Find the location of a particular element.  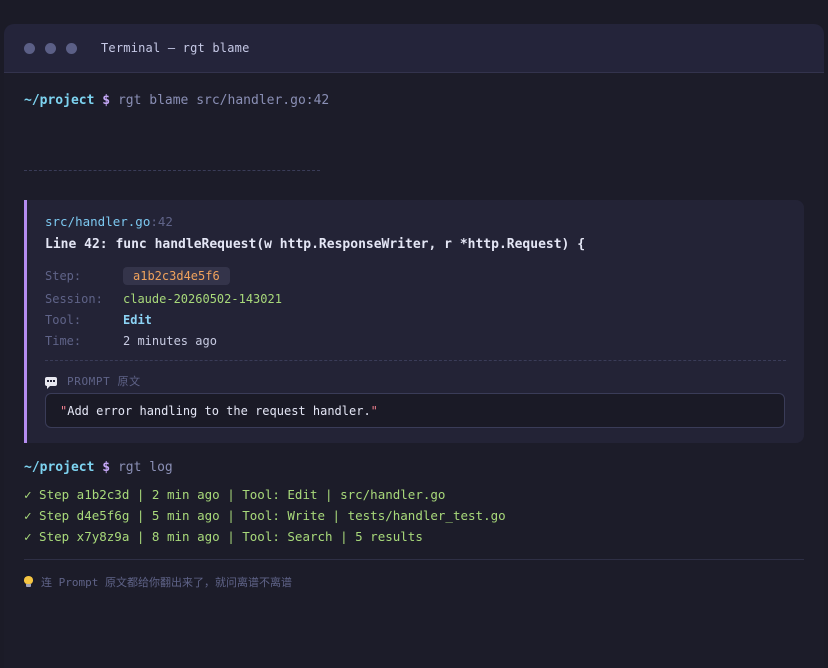

card-divider is located at coordinates (415, 360).